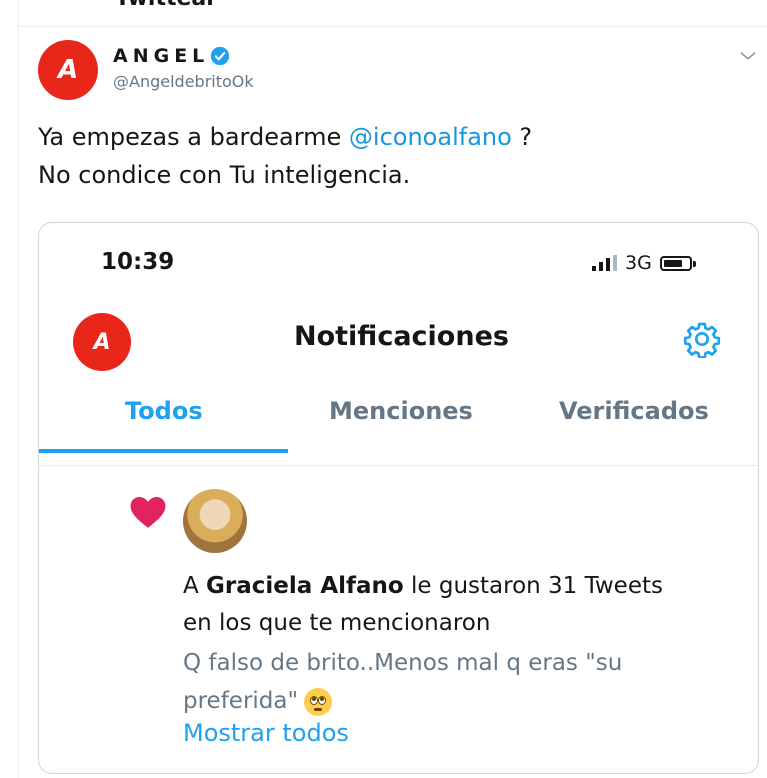  I want to click on timeline-border, so click(18, 389).